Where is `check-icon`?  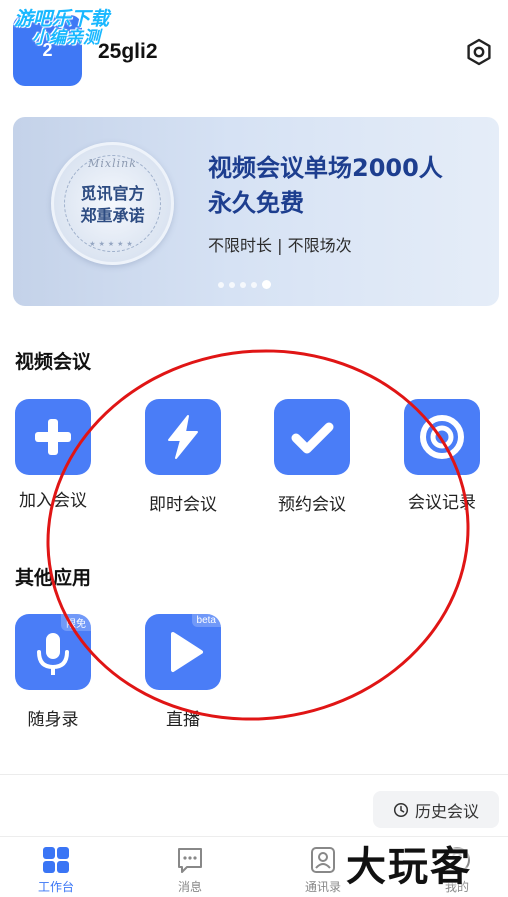
check-icon is located at coordinates (312, 438).